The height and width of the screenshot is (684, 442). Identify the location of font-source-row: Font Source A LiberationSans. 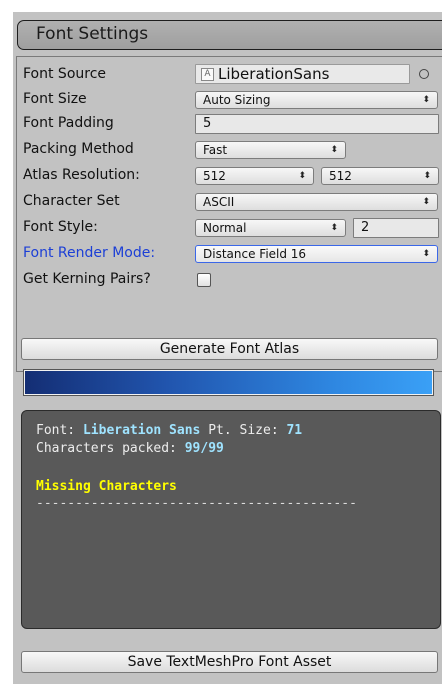
(232, 75).